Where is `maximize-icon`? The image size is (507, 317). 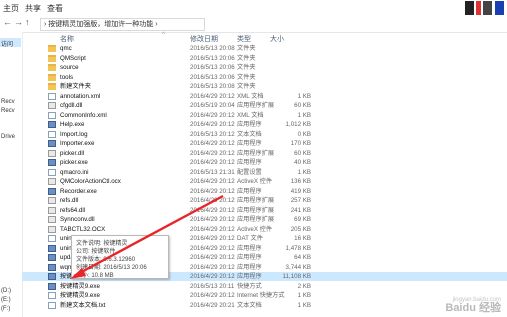
maximize-icon is located at coordinates (487, 8).